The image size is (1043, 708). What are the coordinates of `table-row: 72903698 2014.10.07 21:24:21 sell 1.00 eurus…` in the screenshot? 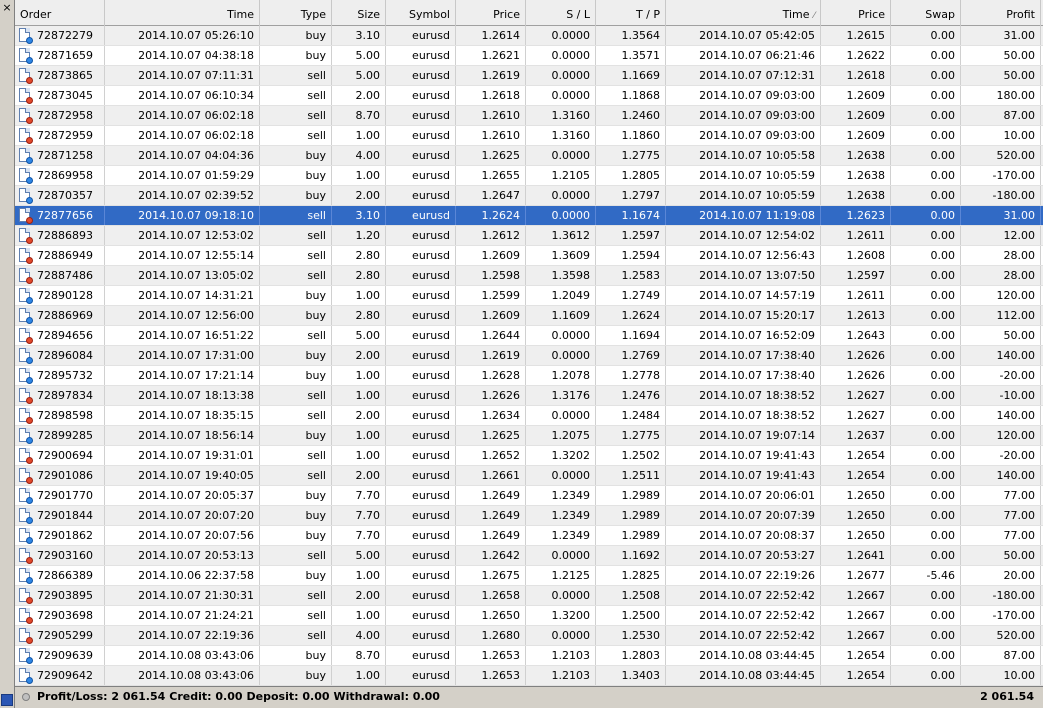 It's located at (529, 616).